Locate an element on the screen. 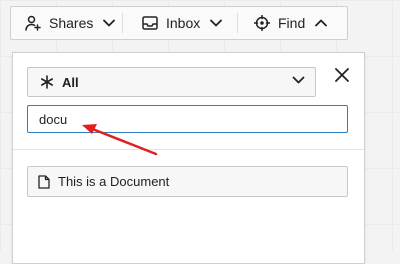  type-filter-select: All is located at coordinates (171, 82).